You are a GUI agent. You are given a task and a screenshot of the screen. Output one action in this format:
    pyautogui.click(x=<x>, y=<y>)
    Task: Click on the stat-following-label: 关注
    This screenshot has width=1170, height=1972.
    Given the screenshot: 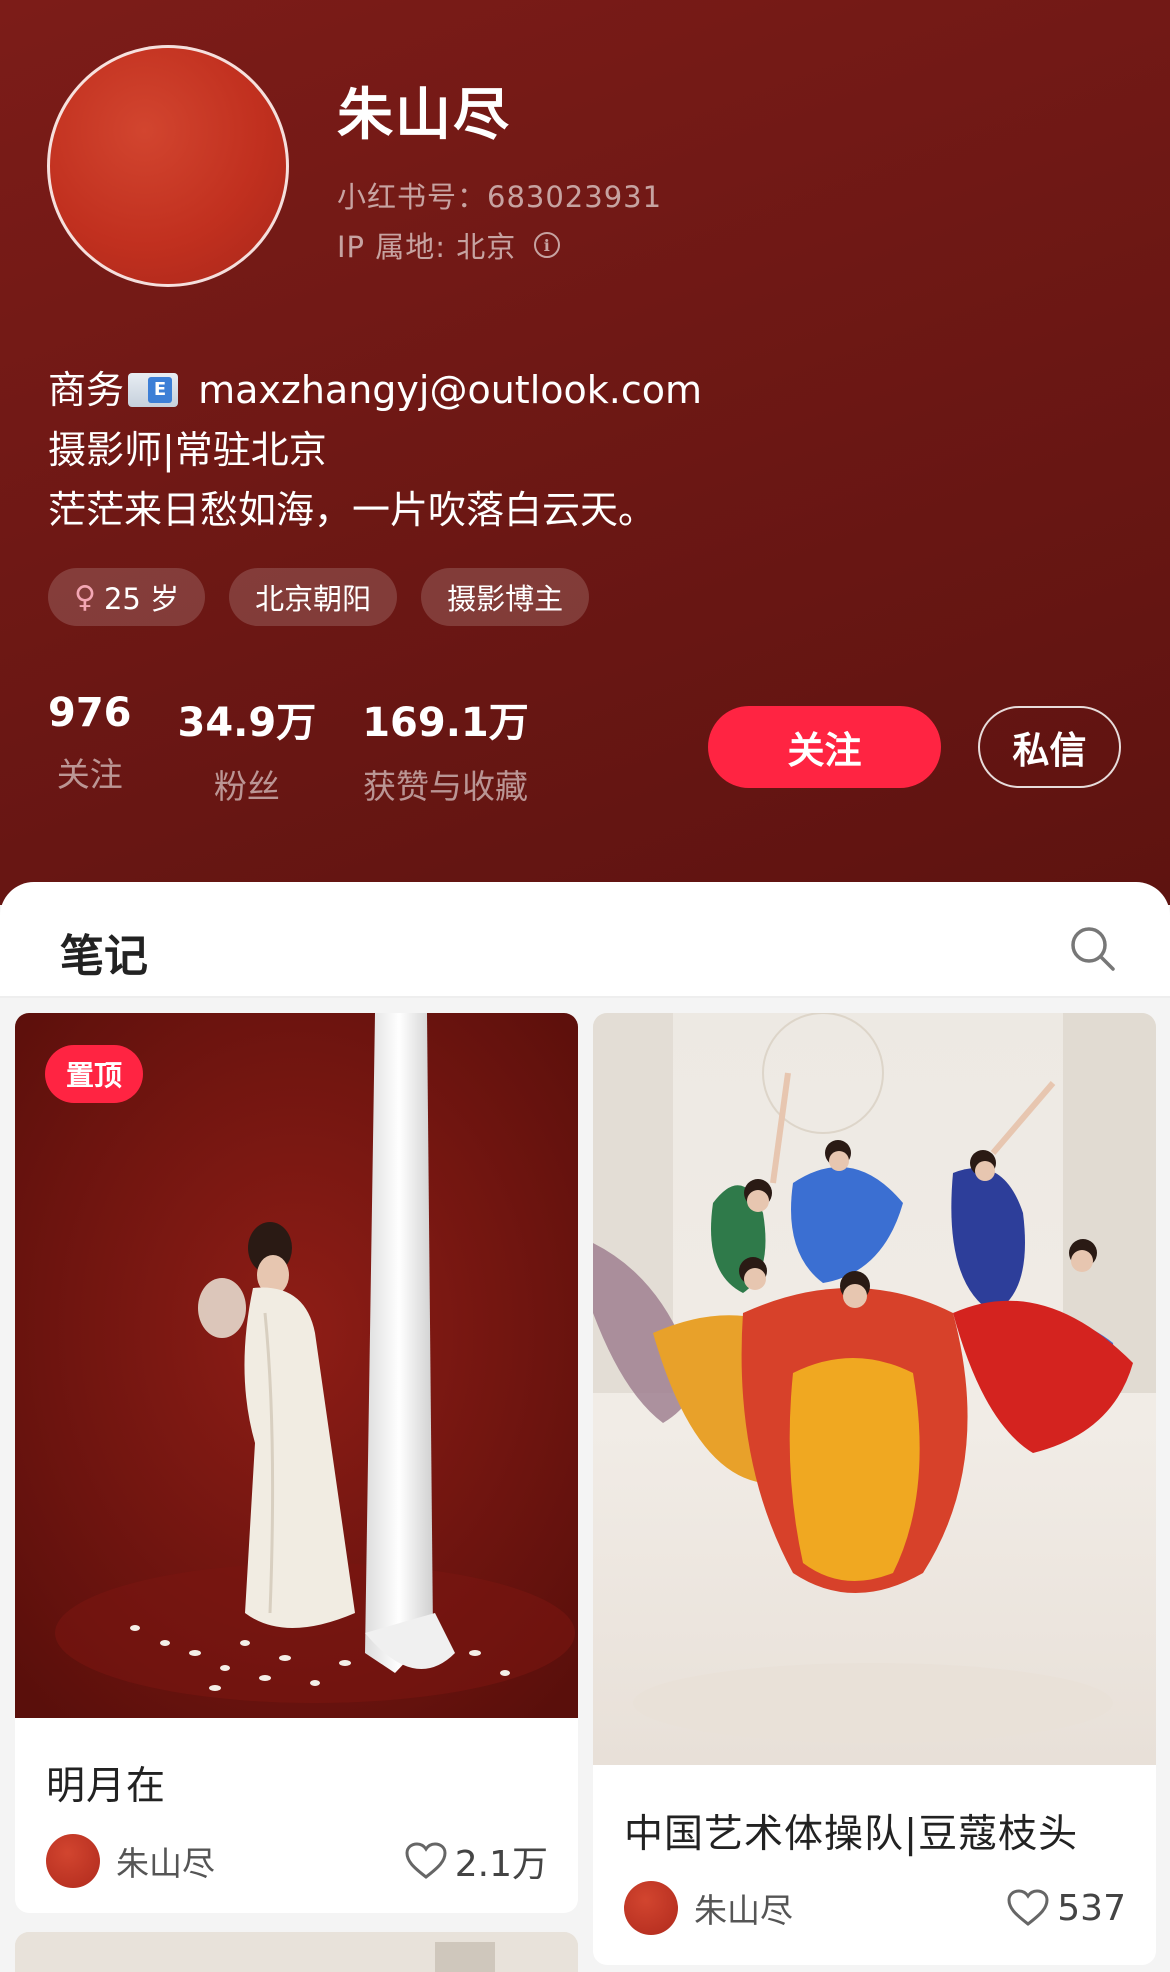 What is the action you would take?
    pyautogui.click(x=89, y=774)
    